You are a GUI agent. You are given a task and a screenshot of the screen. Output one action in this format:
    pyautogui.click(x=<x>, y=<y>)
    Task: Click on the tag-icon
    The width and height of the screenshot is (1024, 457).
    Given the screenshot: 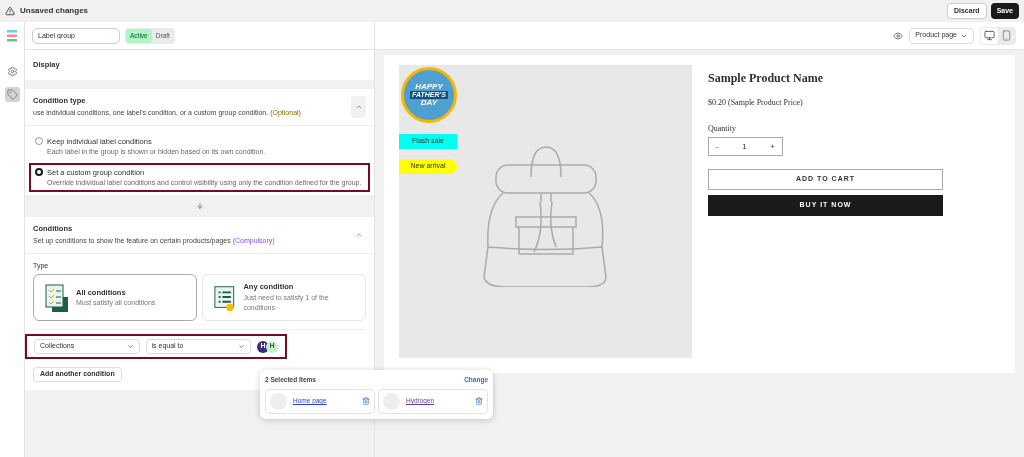 What is the action you would take?
    pyautogui.click(x=12, y=94)
    